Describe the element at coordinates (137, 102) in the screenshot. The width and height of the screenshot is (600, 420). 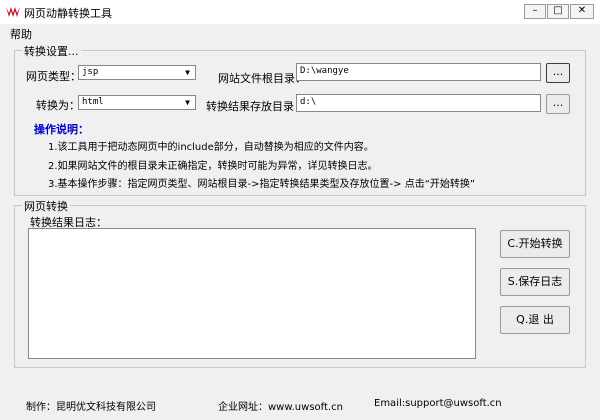
I see `convert-to-select: html ▼` at that location.